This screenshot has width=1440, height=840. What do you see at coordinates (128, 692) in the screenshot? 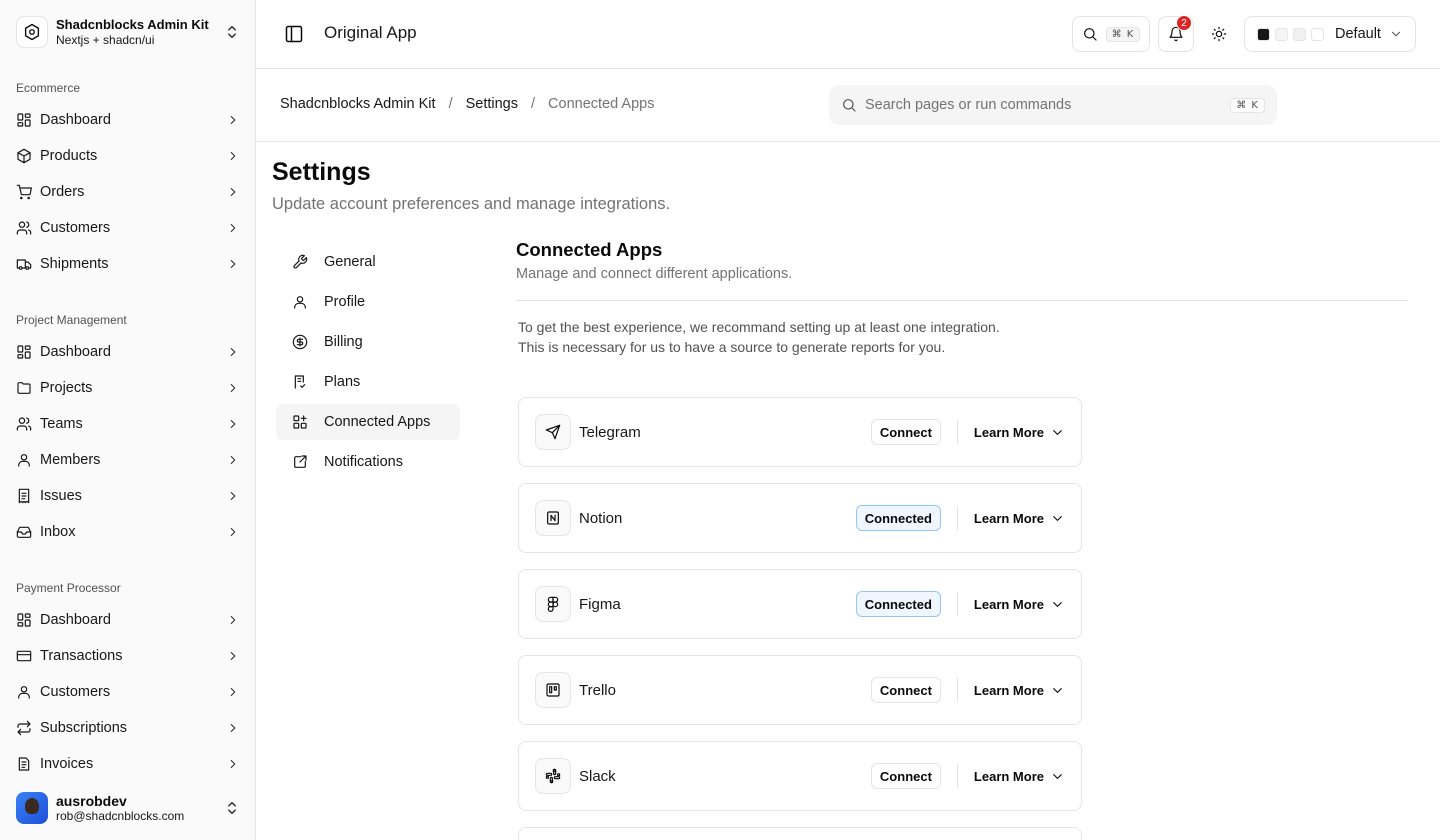
I see `sidebar-item-payment-customers: Customers` at bounding box center [128, 692].